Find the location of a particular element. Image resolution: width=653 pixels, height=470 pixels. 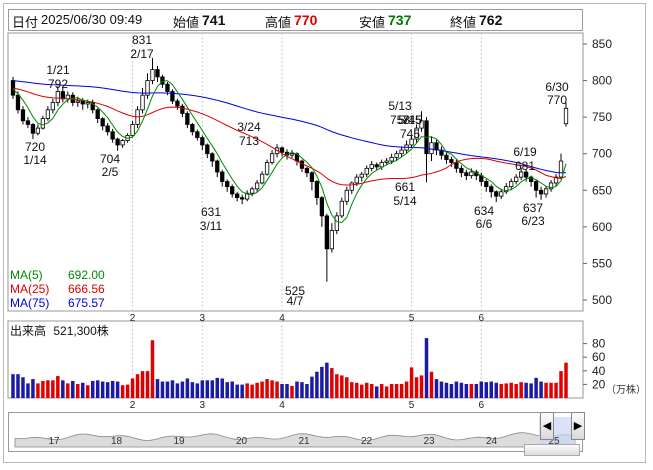

range-selector is located at coordinates (552, 450).